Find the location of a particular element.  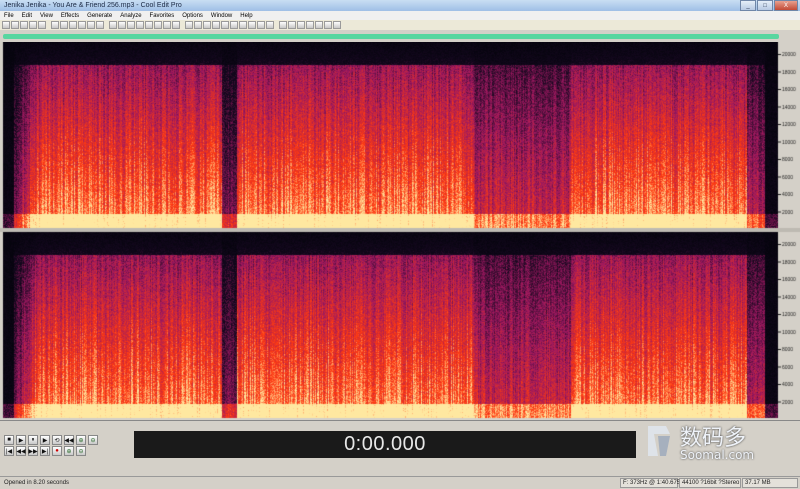

time-display: 0:00.000 is located at coordinates (385, 444).